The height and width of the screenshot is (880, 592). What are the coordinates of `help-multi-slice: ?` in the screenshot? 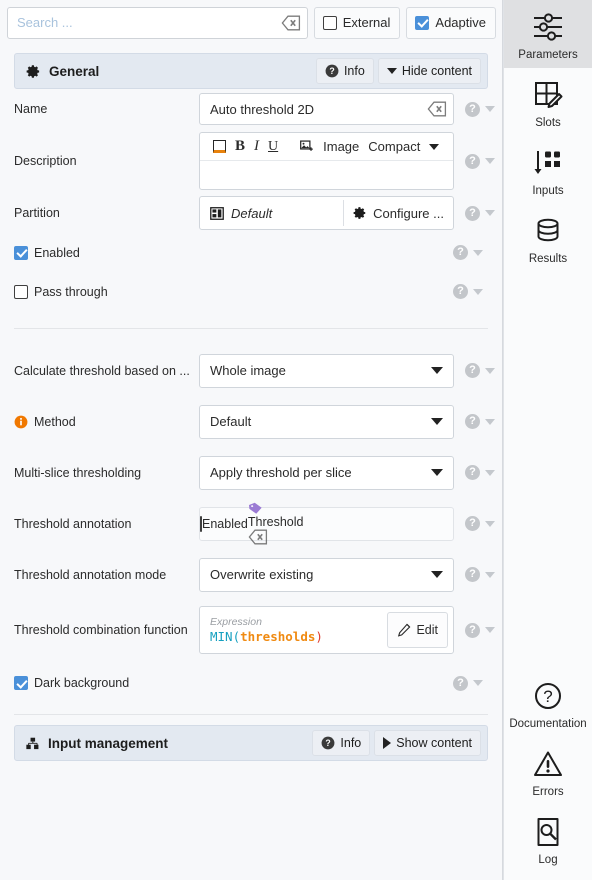 It's located at (477, 472).